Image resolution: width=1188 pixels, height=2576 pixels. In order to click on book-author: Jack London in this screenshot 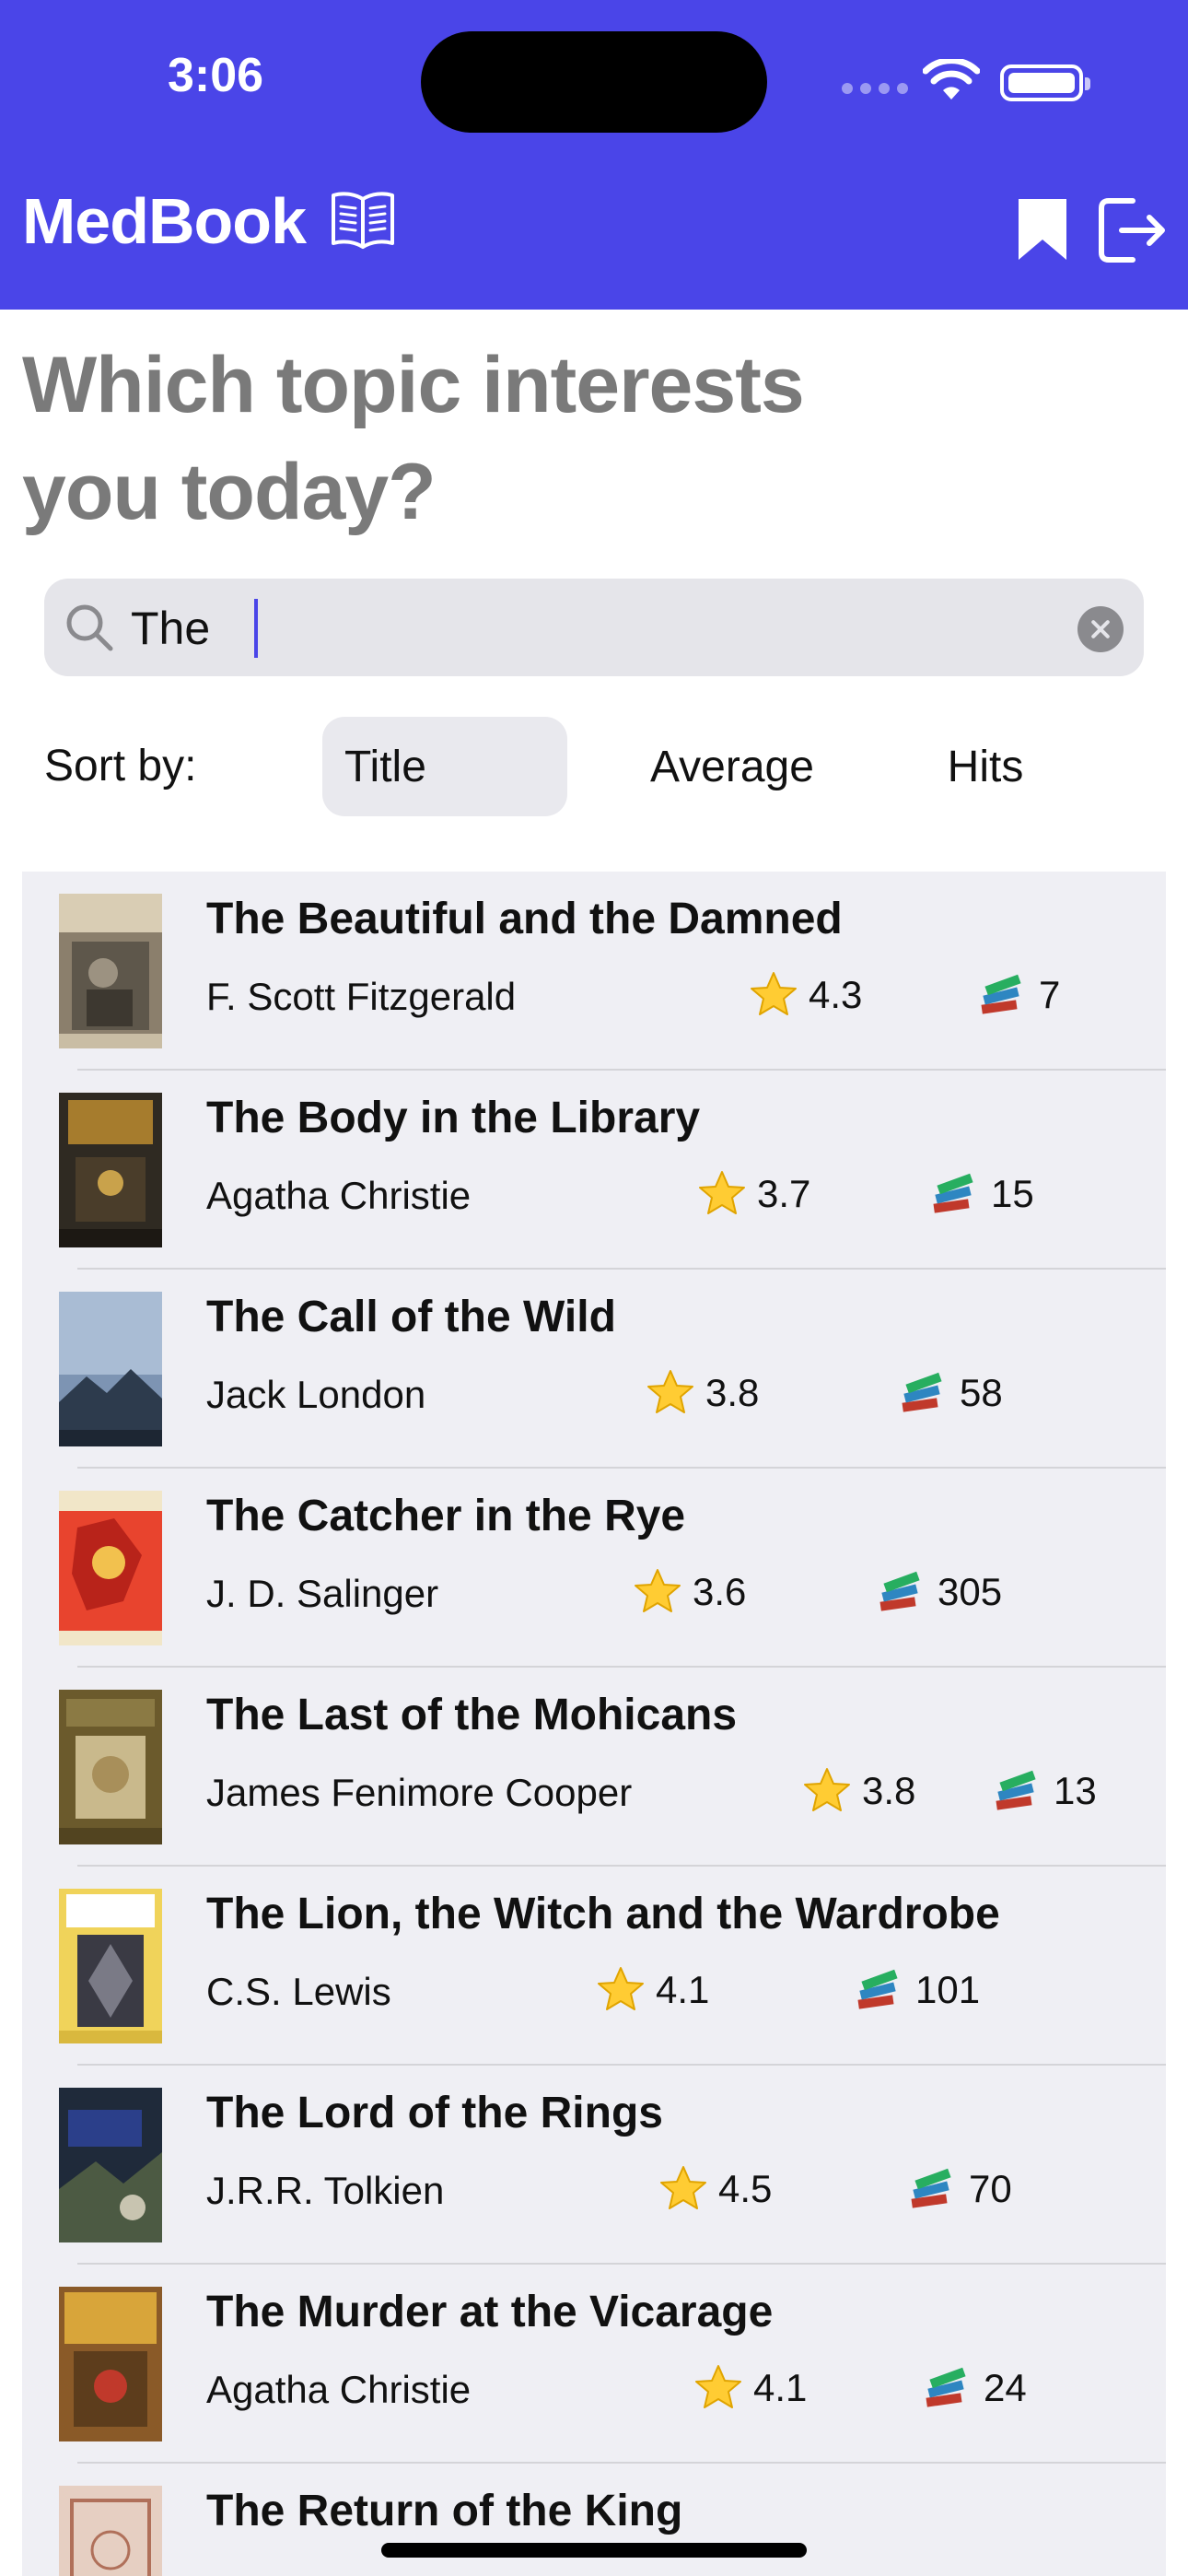, I will do `click(316, 1394)`.